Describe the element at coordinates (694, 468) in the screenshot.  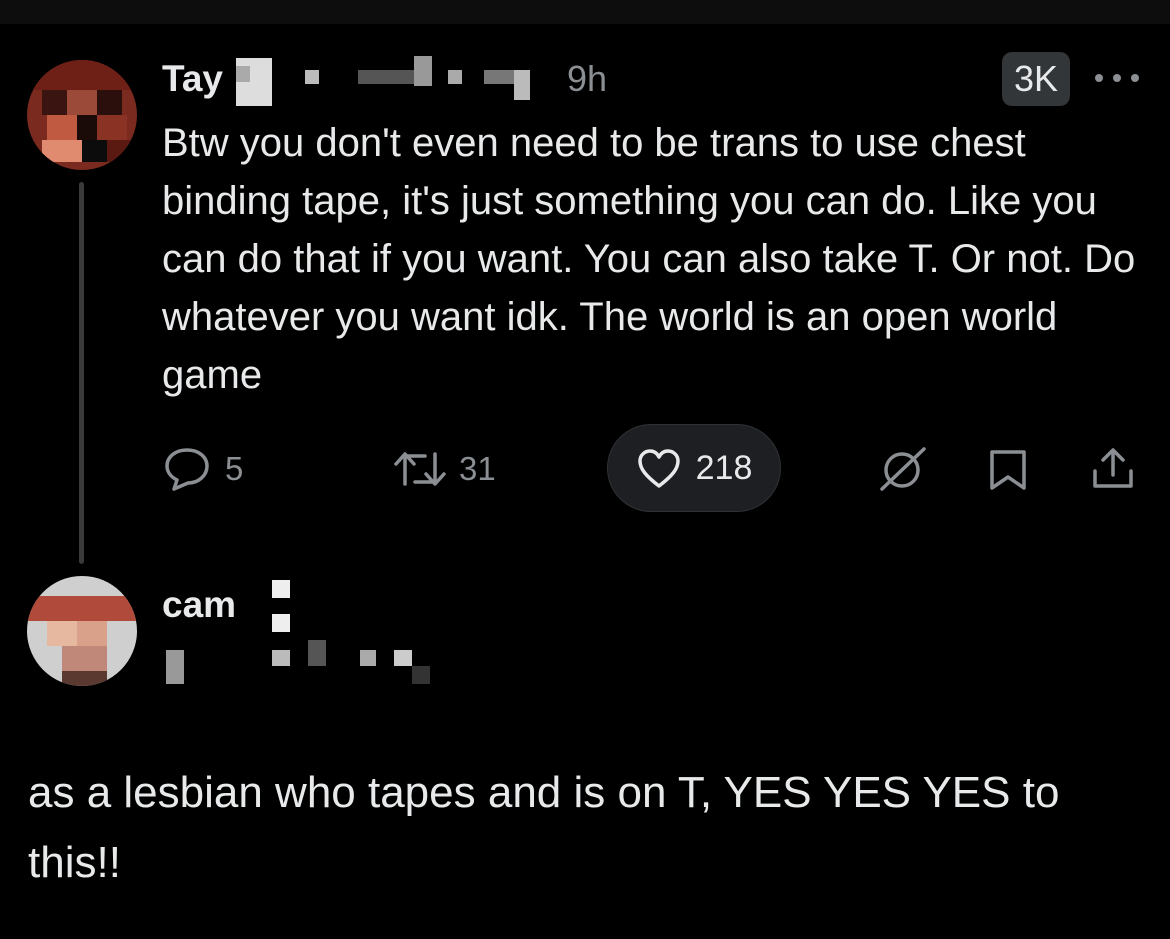
I see `like-button: 218` at that location.